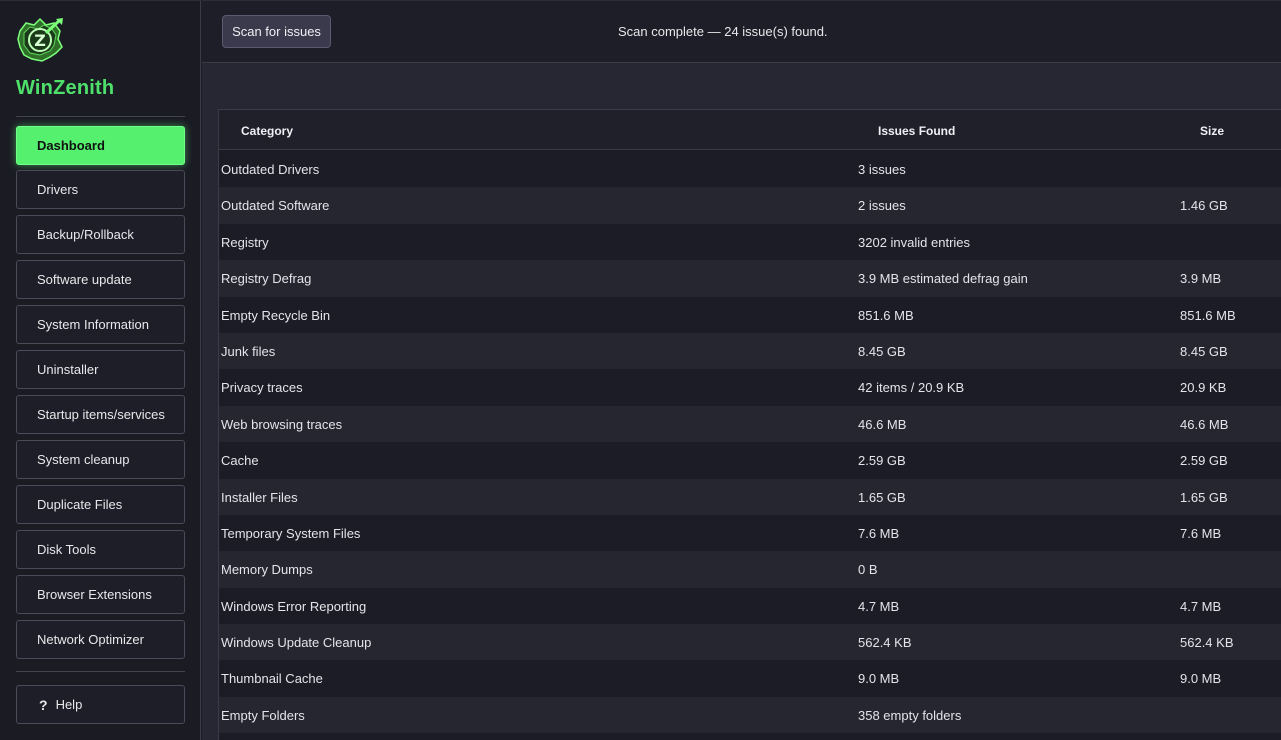 The height and width of the screenshot is (740, 1281). I want to click on row-size-cell: 1.65 GB, so click(1204, 497).